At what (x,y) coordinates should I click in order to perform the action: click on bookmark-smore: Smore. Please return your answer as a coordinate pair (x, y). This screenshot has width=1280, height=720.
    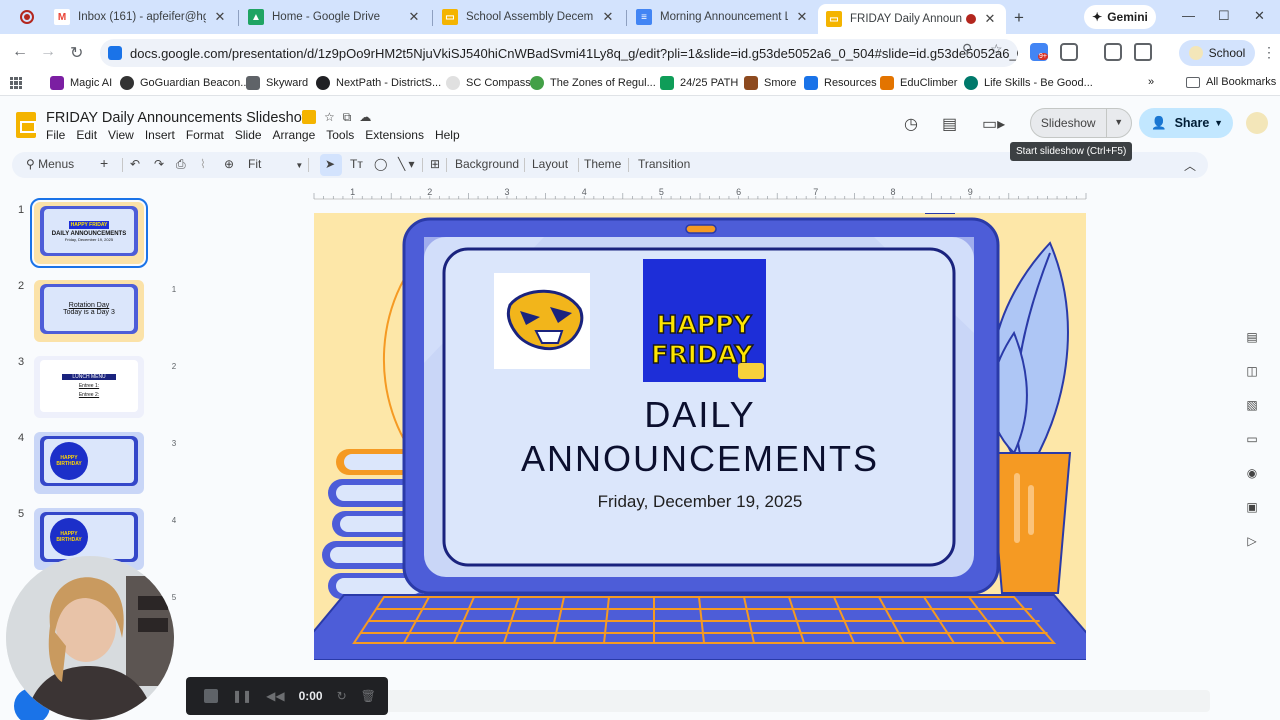
    Looking at the image, I should click on (770, 83).